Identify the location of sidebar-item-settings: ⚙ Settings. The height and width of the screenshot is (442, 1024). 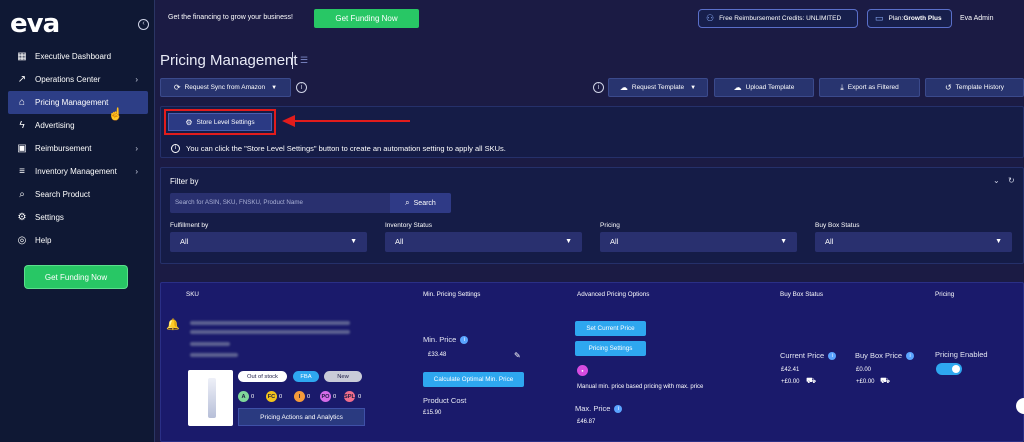
(78, 217).